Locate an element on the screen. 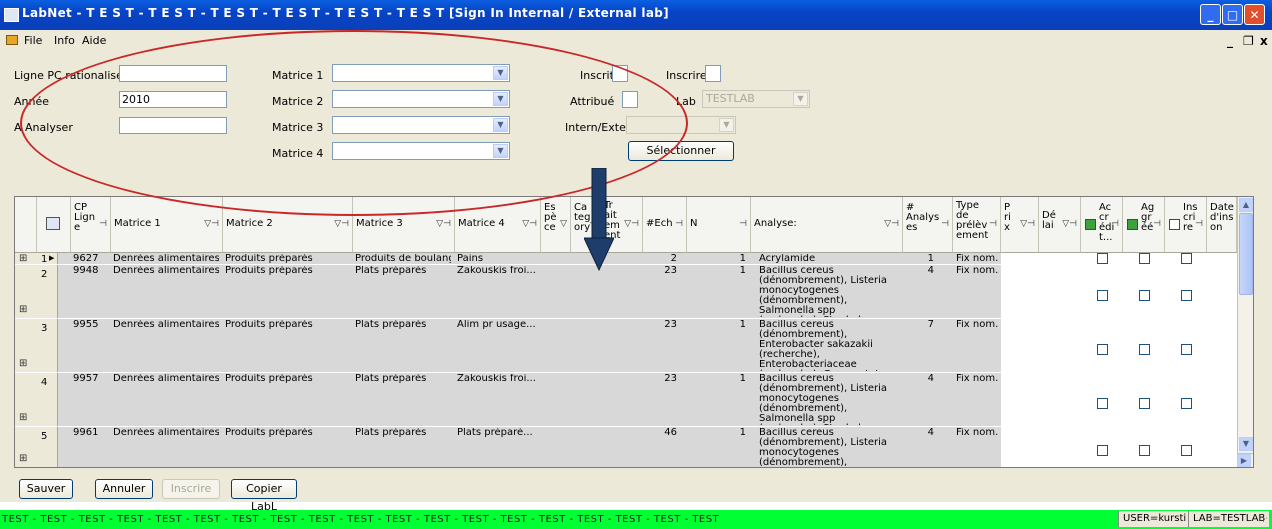 The width and height of the screenshot is (1272, 529). header-prix: P ri x ▽⊣ is located at coordinates (1020, 225).